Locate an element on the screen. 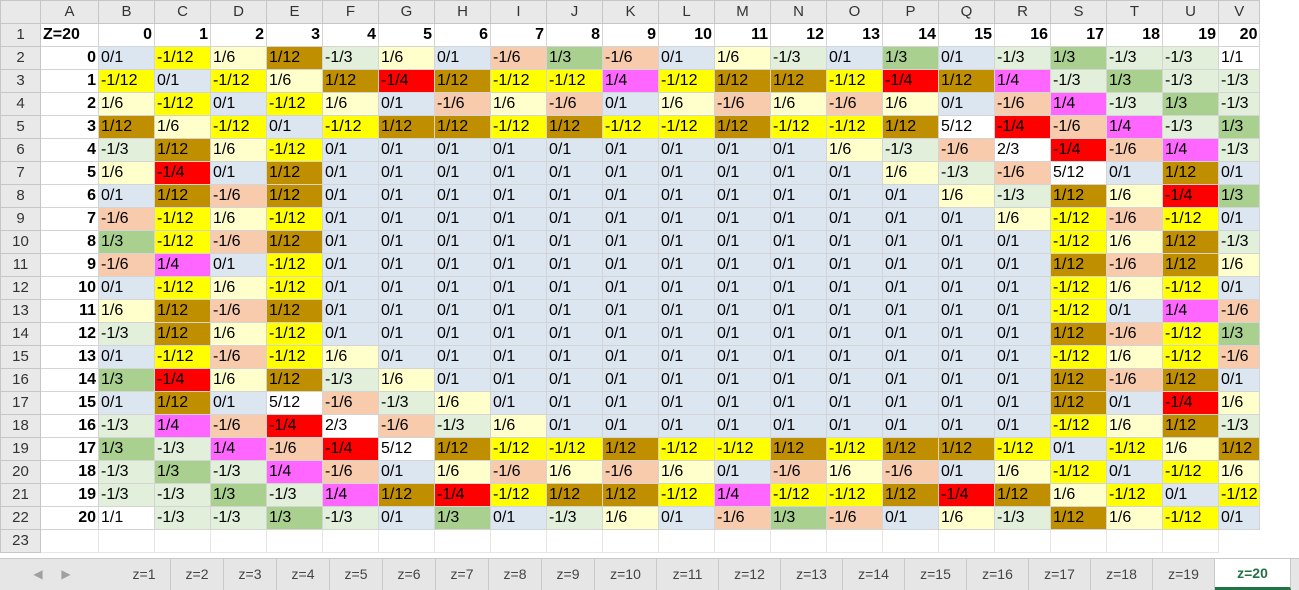 The width and height of the screenshot is (1299, 590). row-header-18: 18 is located at coordinates (20, 426).